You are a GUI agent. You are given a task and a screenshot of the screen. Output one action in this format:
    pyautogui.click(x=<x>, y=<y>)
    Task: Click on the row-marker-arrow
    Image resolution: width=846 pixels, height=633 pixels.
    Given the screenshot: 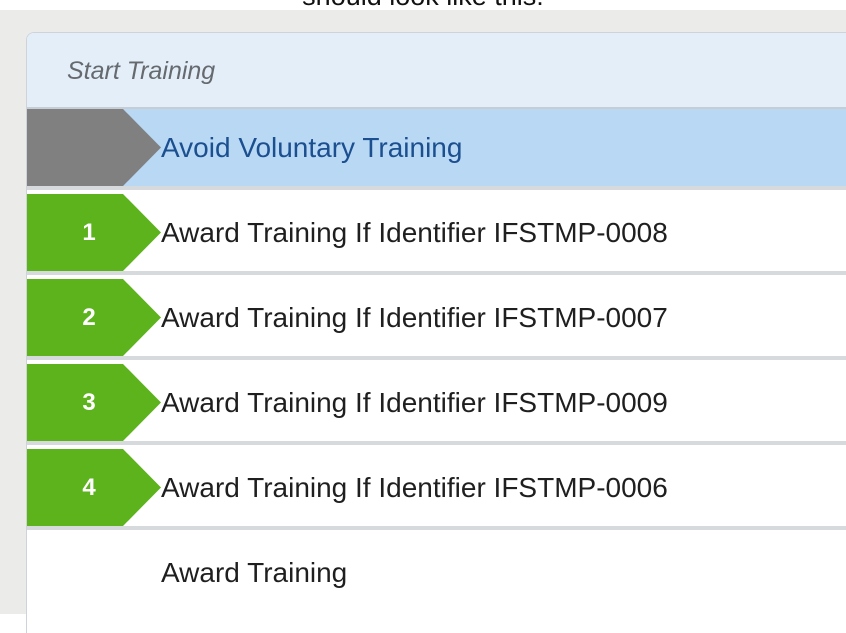 What is the action you would take?
    pyautogui.click(x=94, y=147)
    